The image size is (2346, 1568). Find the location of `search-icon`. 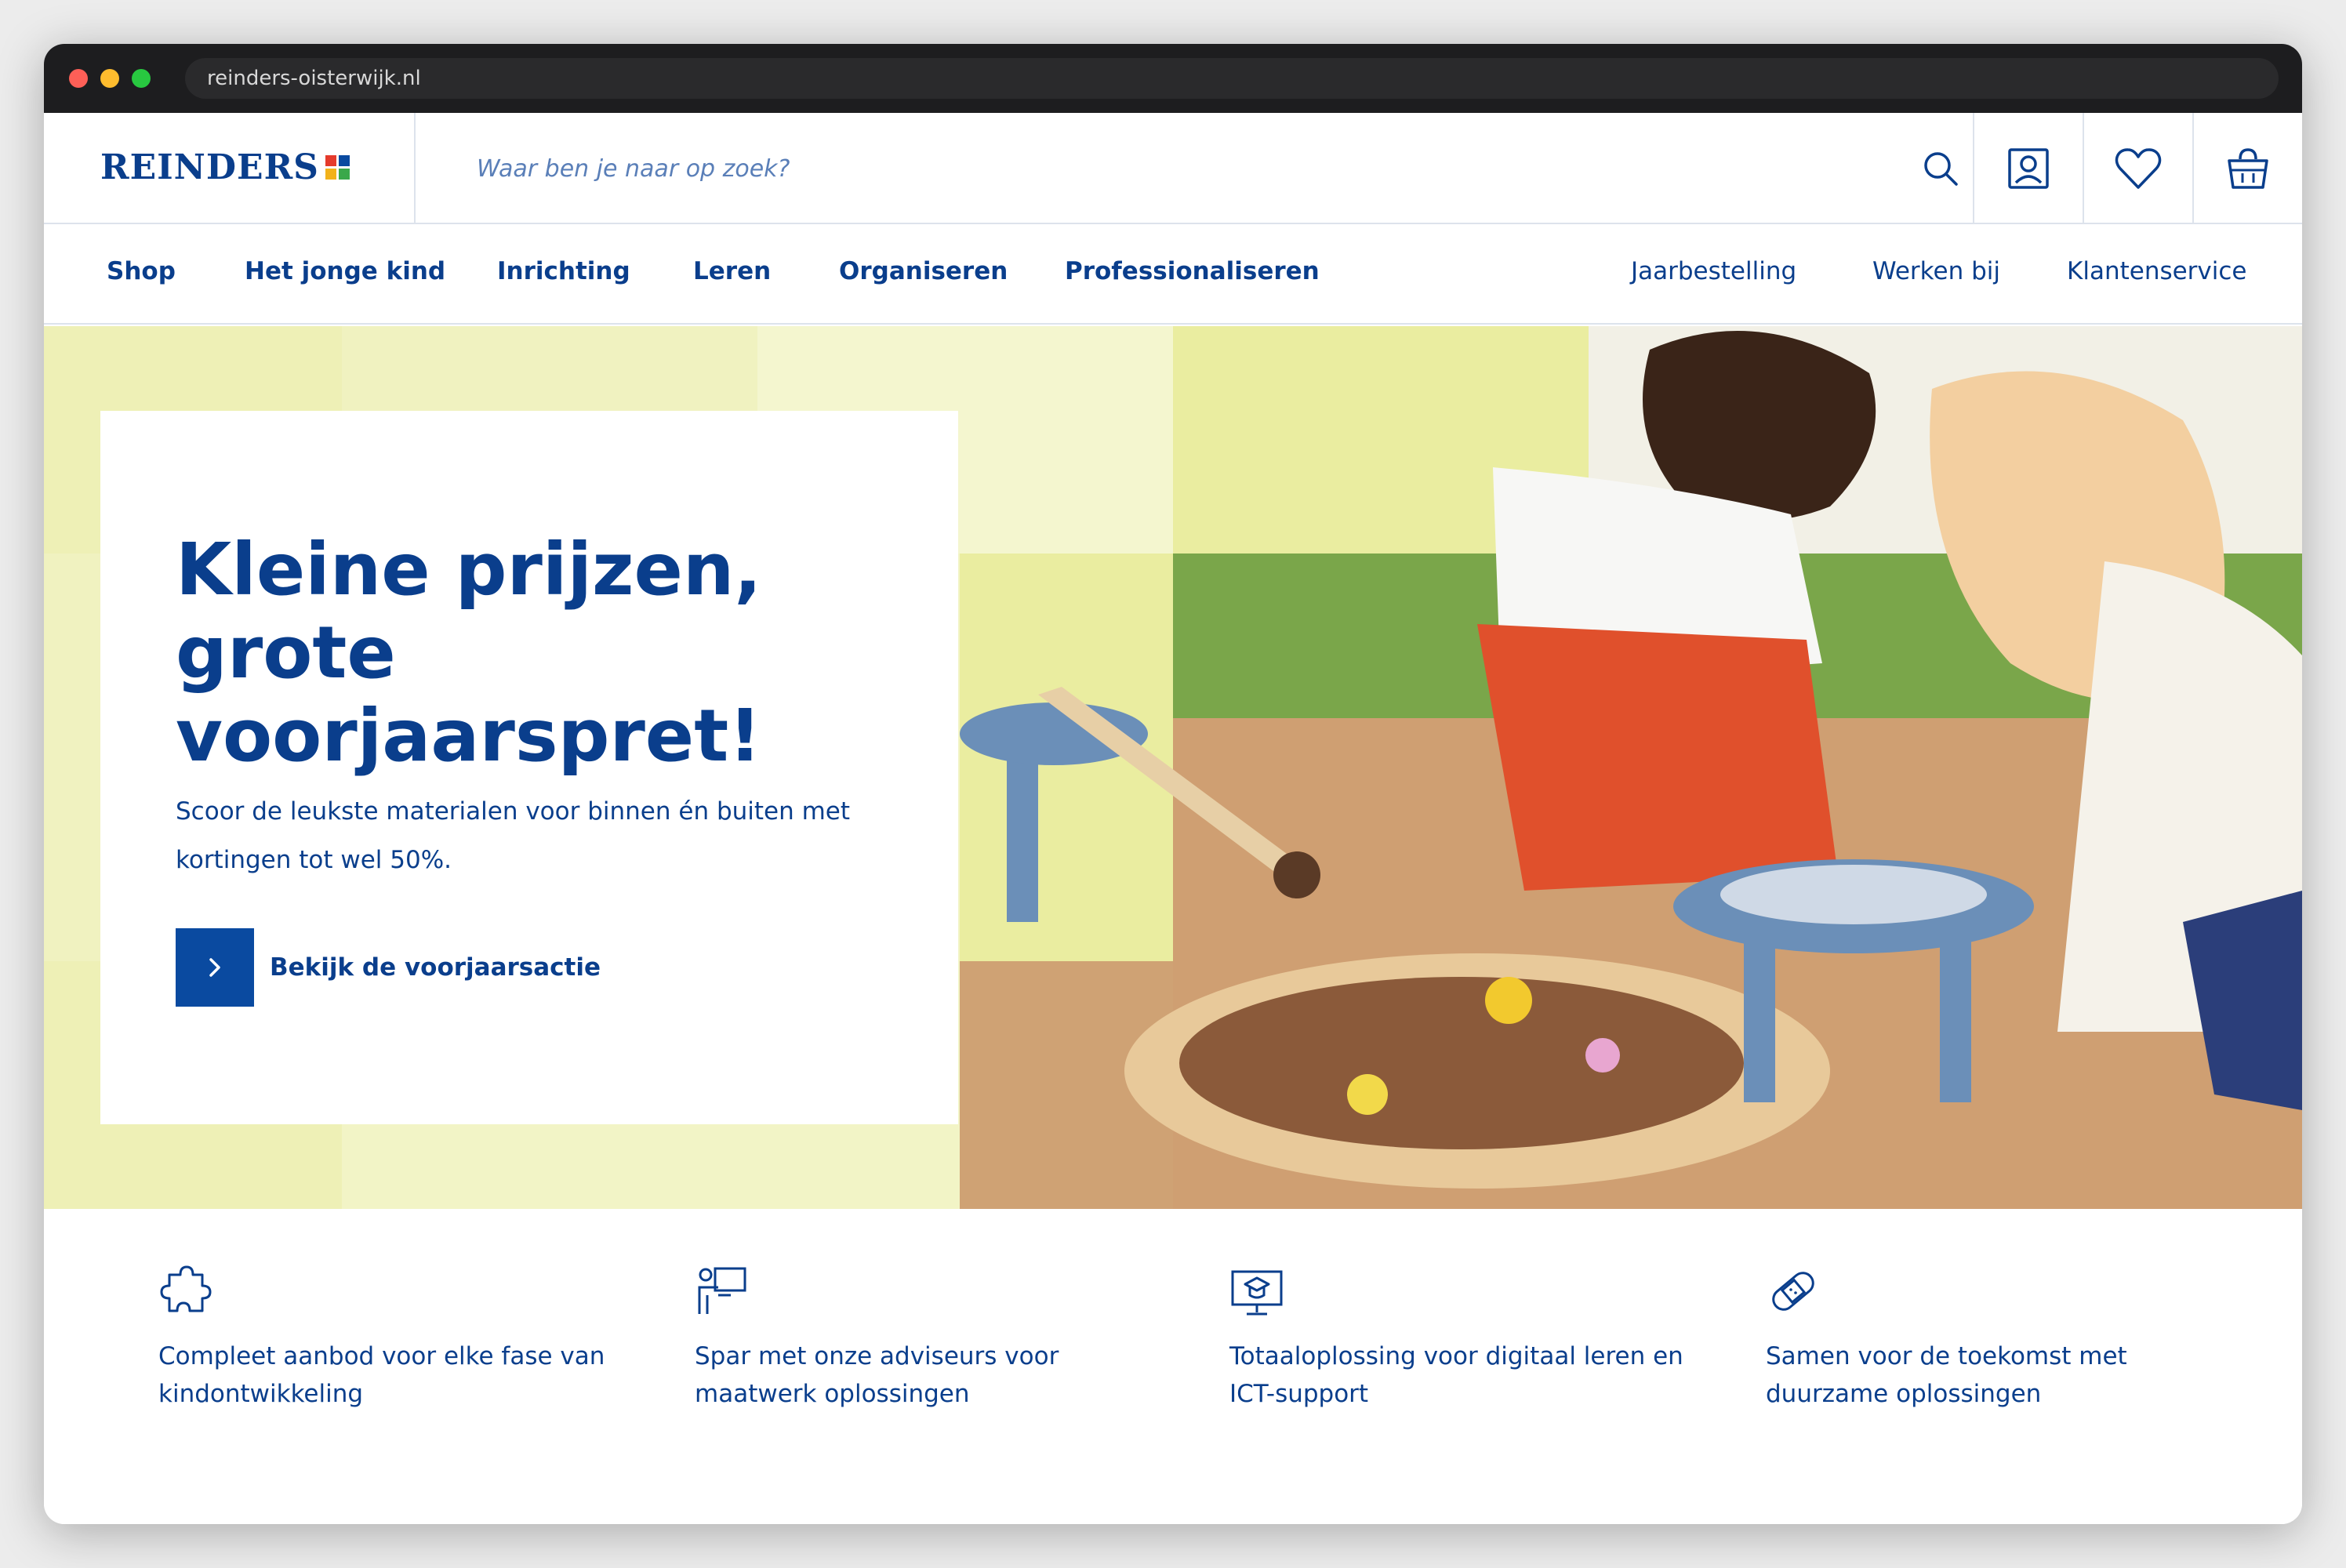

search-icon is located at coordinates (1941, 169).